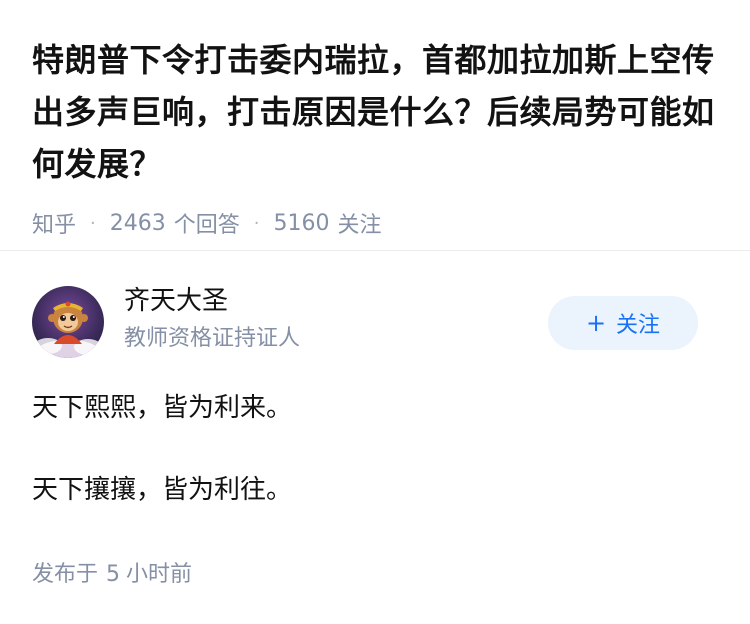 Image resolution: width=750 pixels, height=624 pixels. I want to click on author-badge: 教师资格证持证人, so click(212, 338).